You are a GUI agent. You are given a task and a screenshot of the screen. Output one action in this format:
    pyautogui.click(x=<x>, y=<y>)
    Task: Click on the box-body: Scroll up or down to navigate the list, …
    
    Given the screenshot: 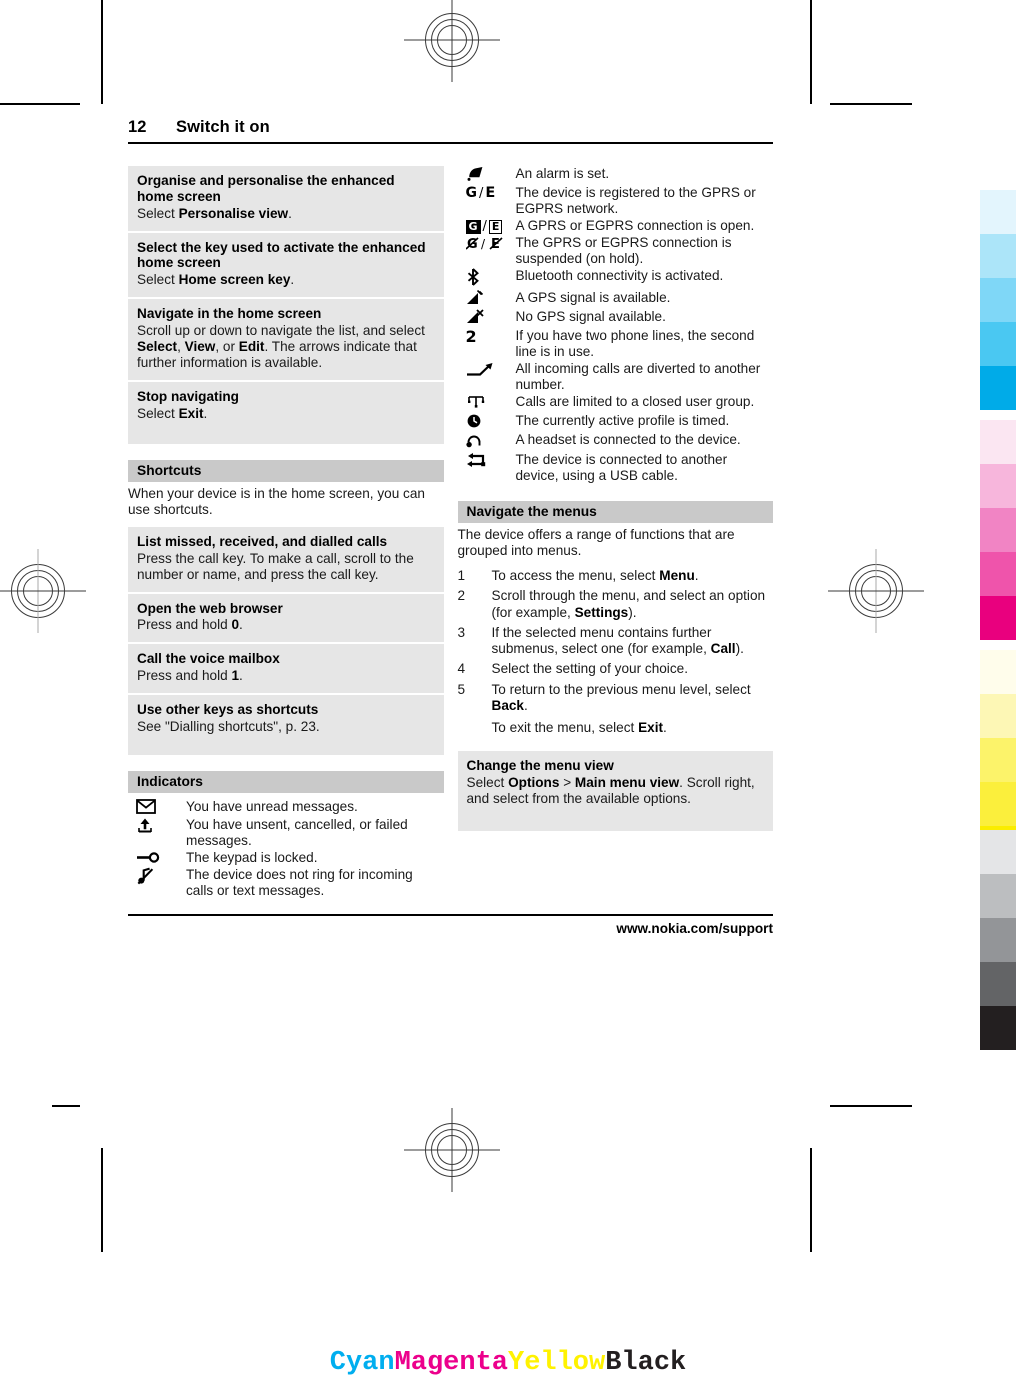 What is the action you would take?
    pyautogui.click(x=286, y=347)
    